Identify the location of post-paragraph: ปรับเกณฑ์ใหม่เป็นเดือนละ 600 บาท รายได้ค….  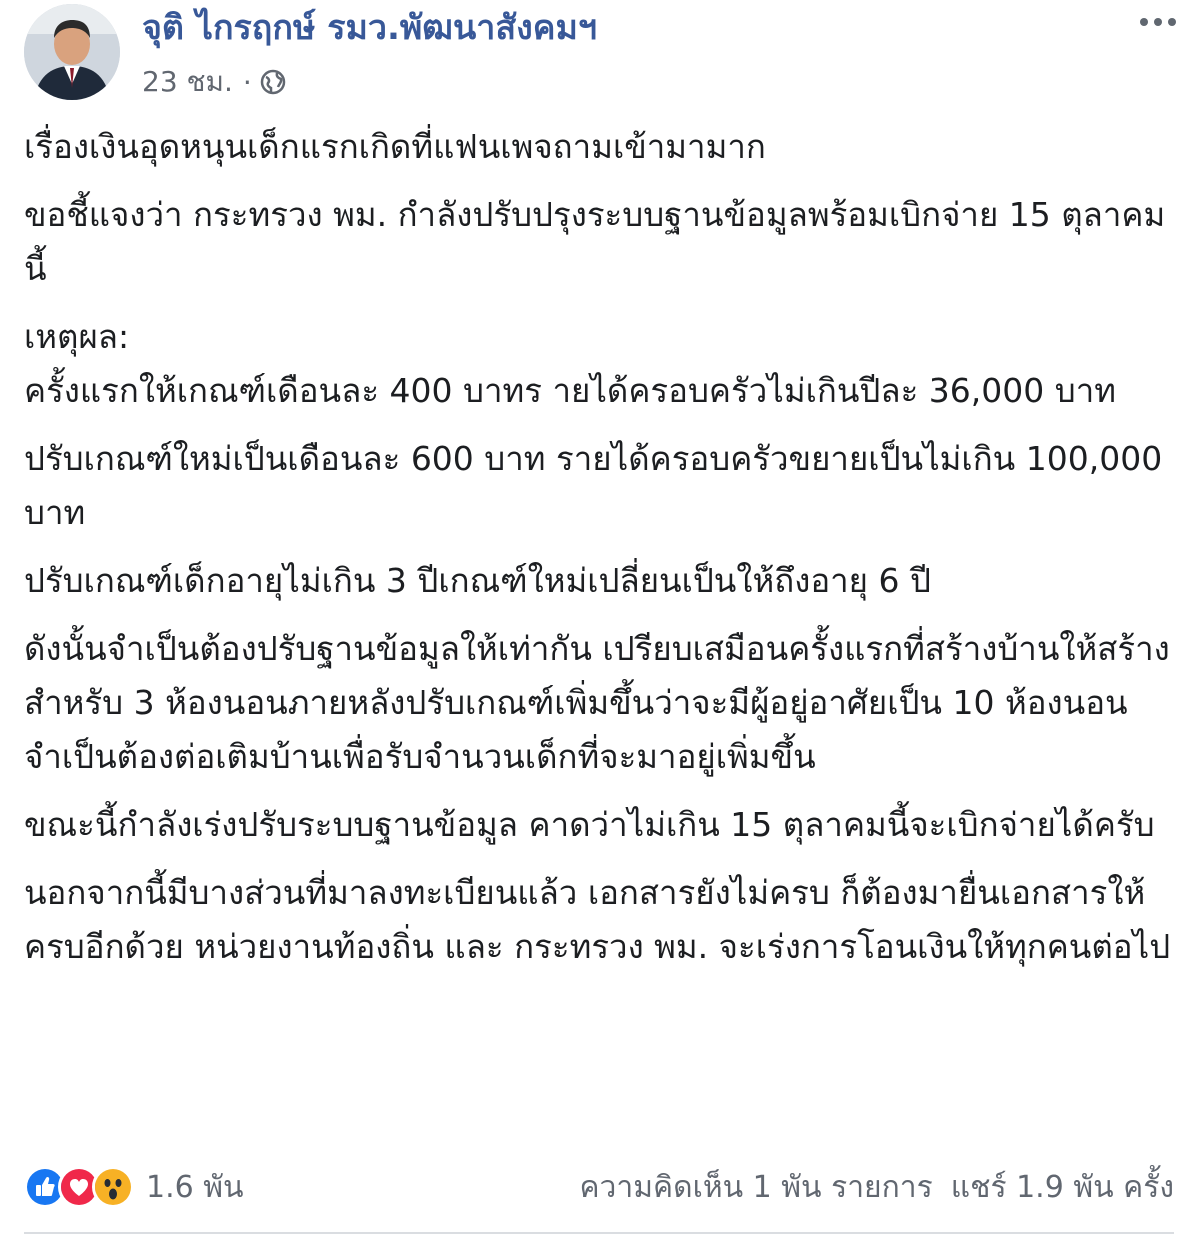
(598, 485).